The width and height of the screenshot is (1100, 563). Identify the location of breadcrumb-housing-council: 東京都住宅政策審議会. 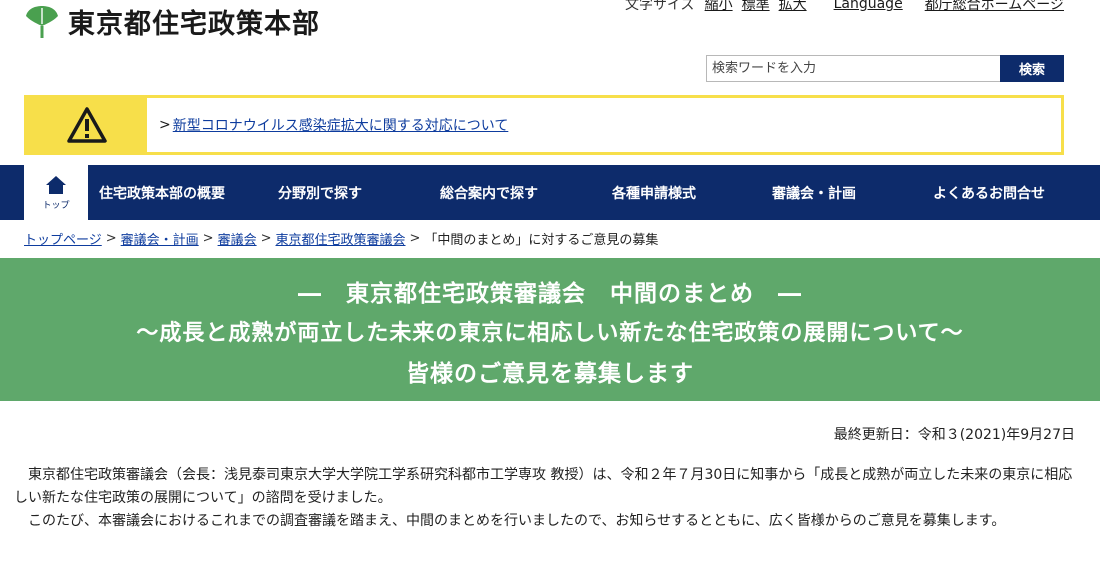
(341, 238).